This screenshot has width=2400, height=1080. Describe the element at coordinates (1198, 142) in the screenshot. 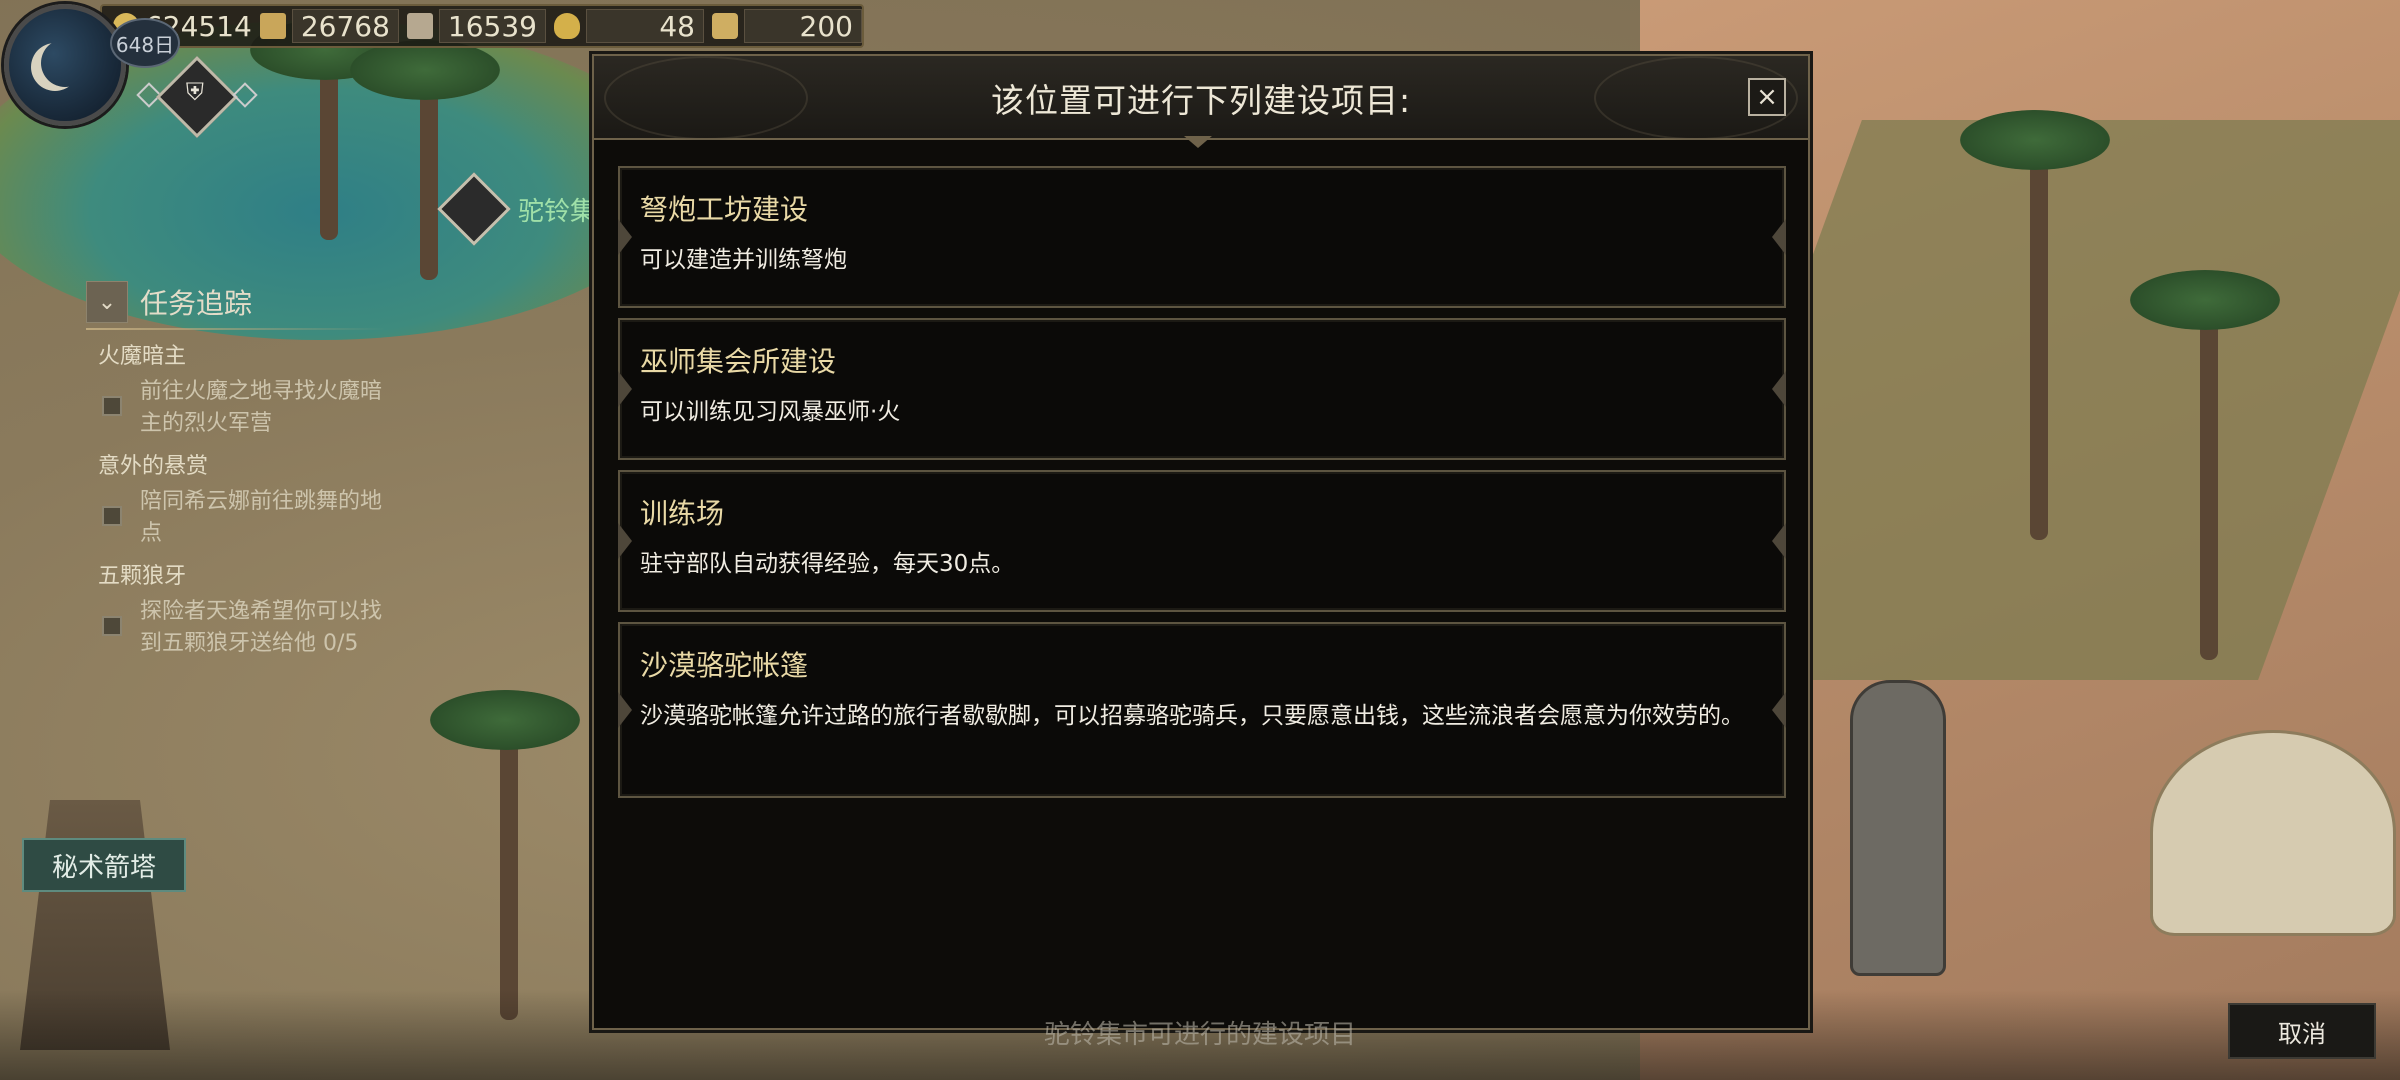

I see `header-pointer-icon` at that location.